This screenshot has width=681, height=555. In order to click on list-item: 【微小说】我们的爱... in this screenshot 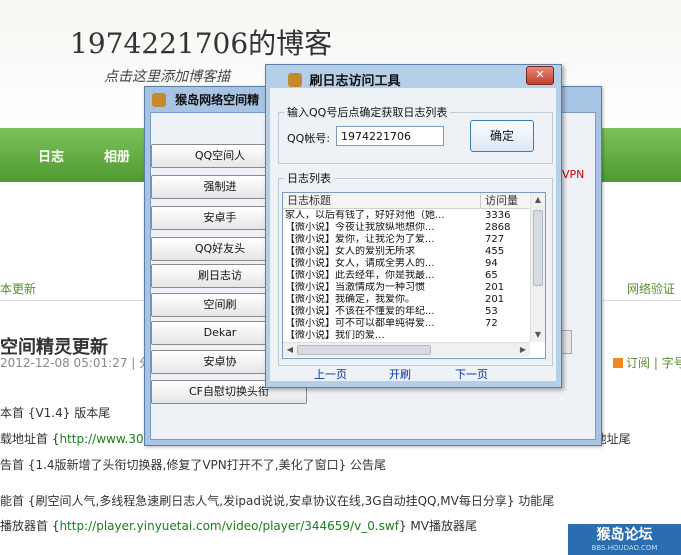, I will do `click(406, 335)`.